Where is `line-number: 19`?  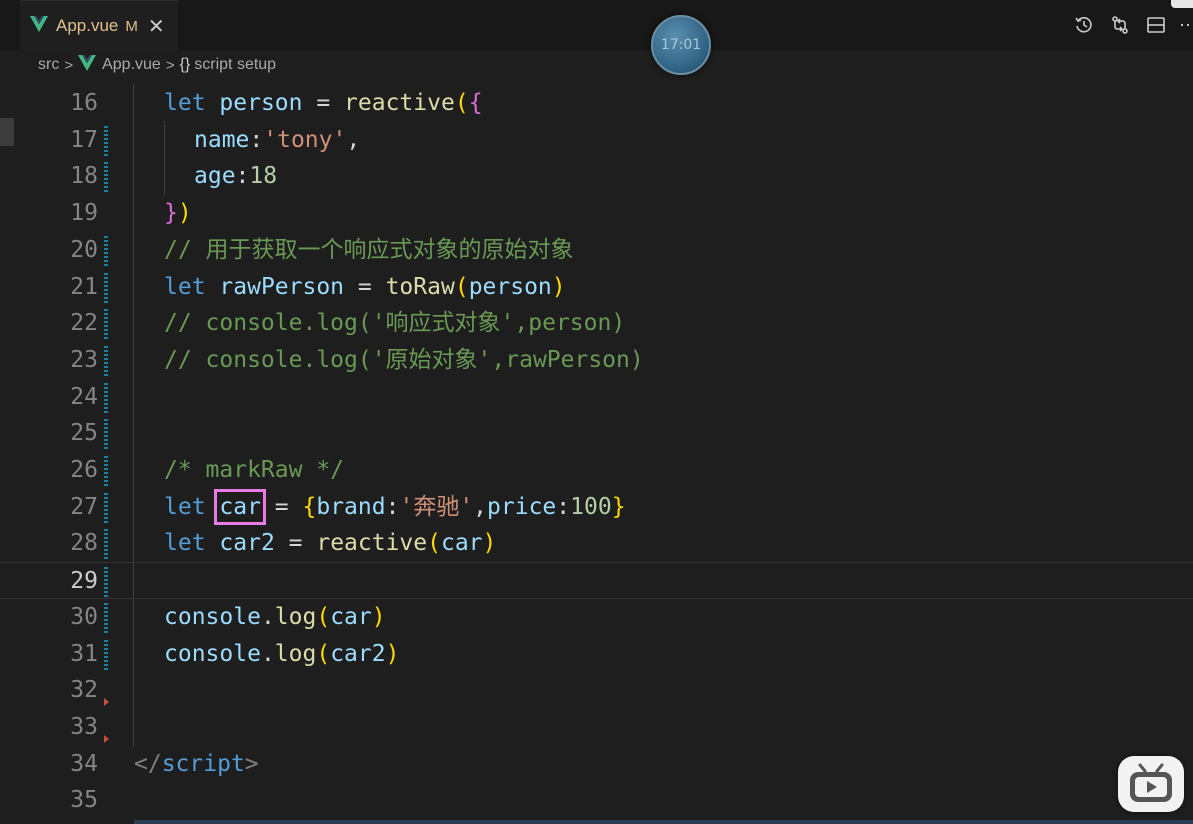 line-number: 19 is located at coordinates (84, 213).